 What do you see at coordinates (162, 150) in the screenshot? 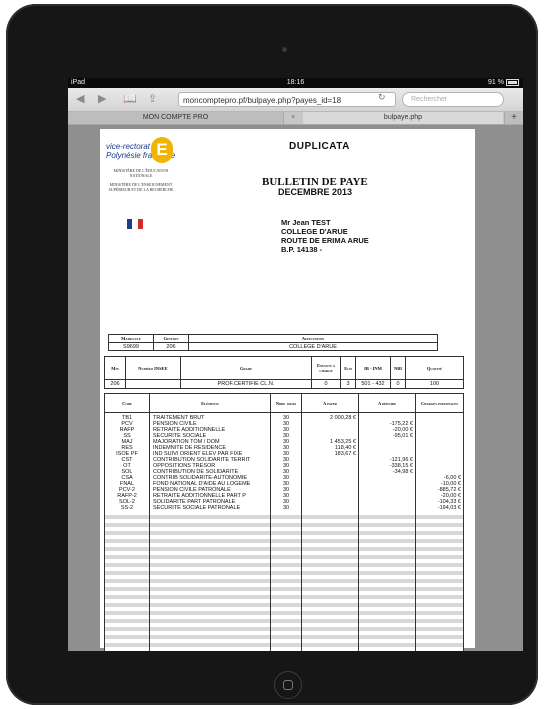
I see `logo-letter: E` at bounding box center [162, 150].